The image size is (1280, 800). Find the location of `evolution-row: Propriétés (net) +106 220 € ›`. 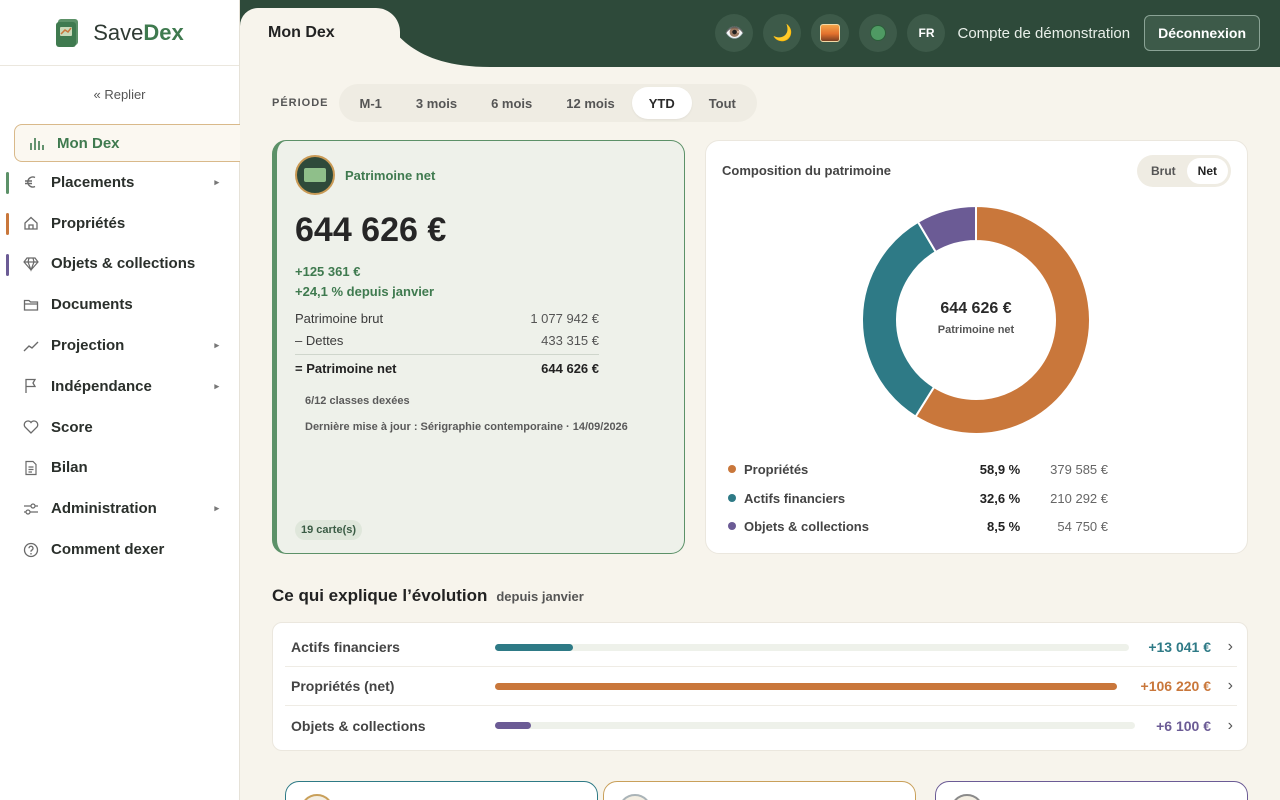

evolution-row: Propriétés (net) +106 220 € › is located at coordinates (761, 686).